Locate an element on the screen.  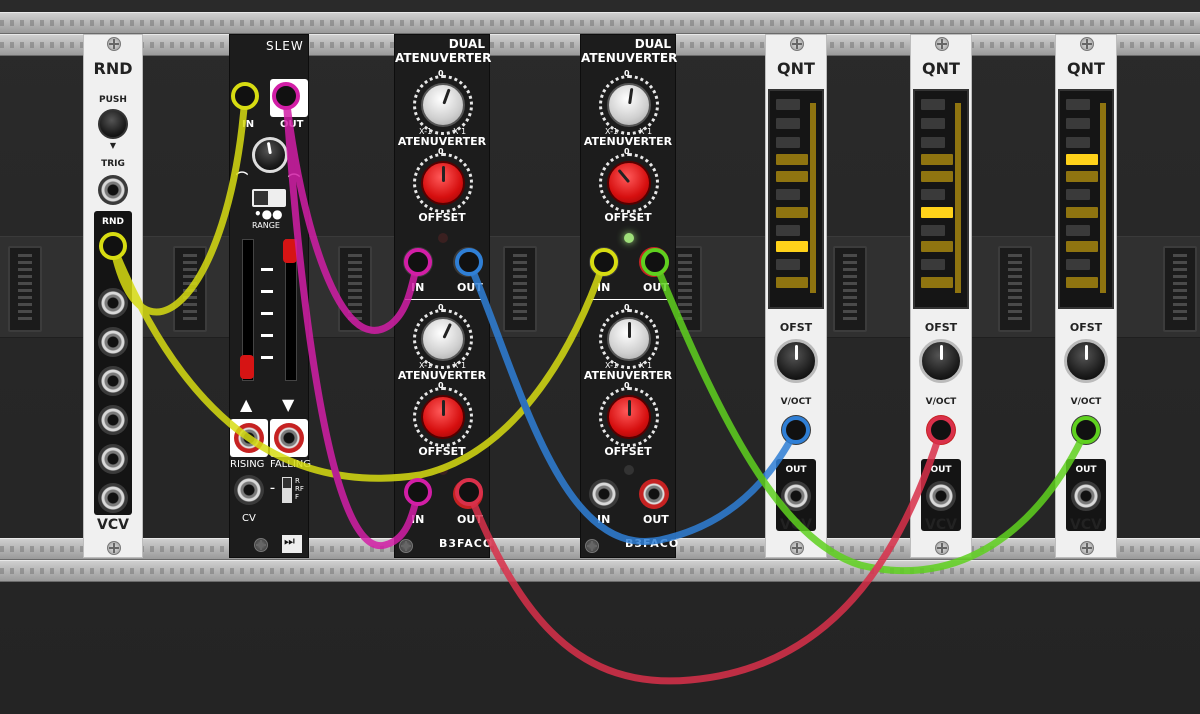
falling-slider-handle is located at coordinates (290, 251).